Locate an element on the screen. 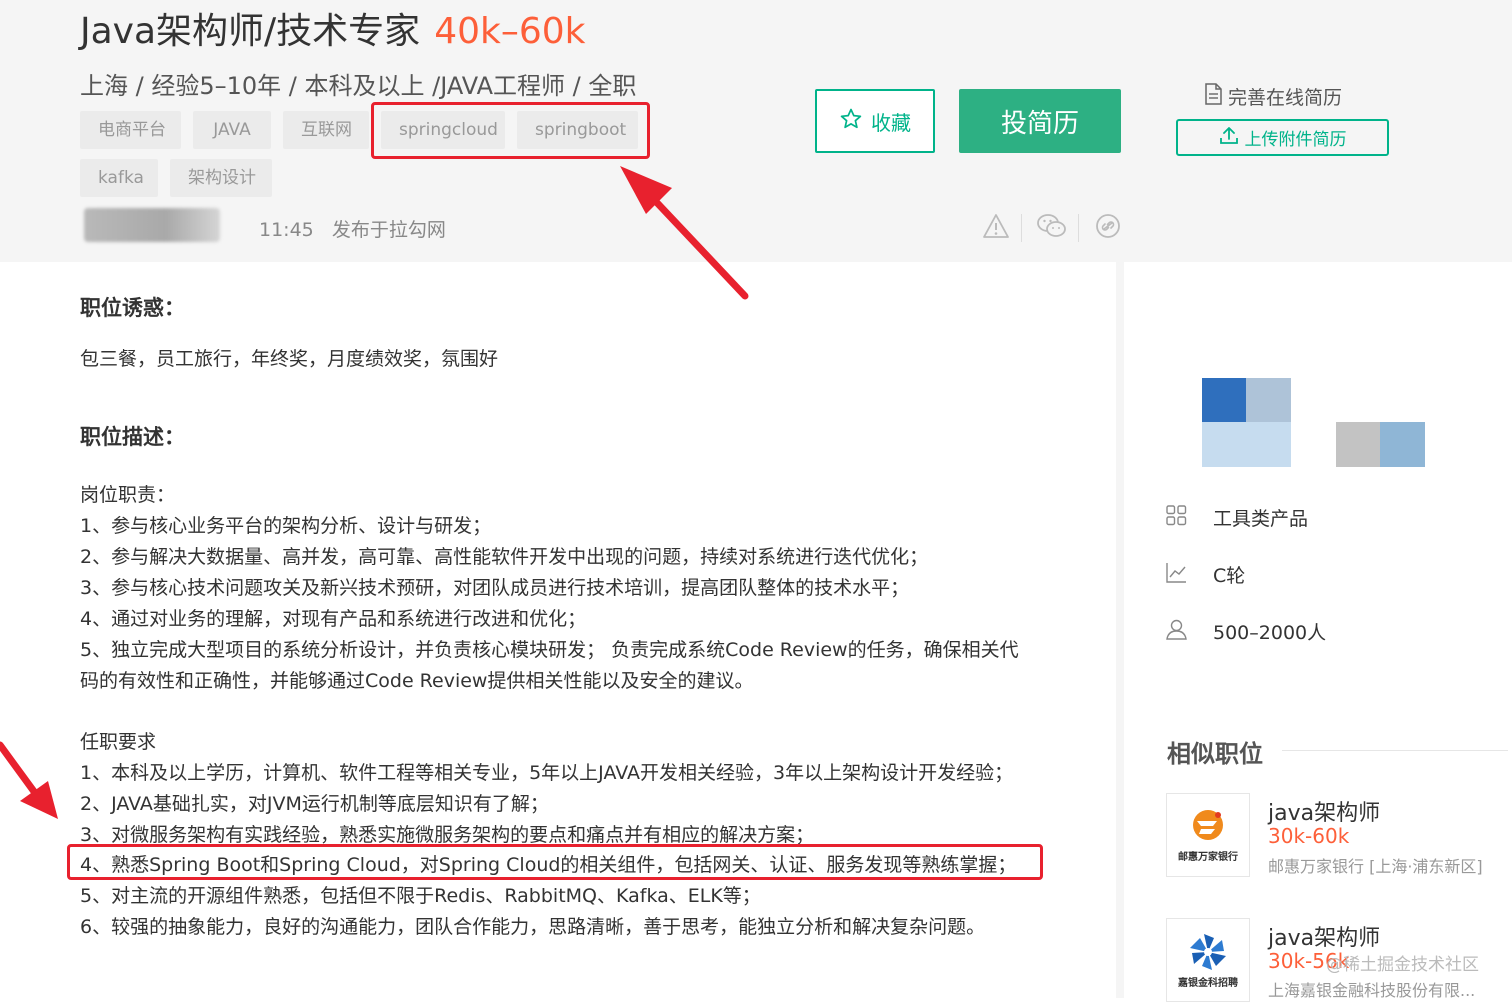 The height and width of the screenshot is (1002, 1512). job-salary: 40k–60k is located at coordinates (510, 31).